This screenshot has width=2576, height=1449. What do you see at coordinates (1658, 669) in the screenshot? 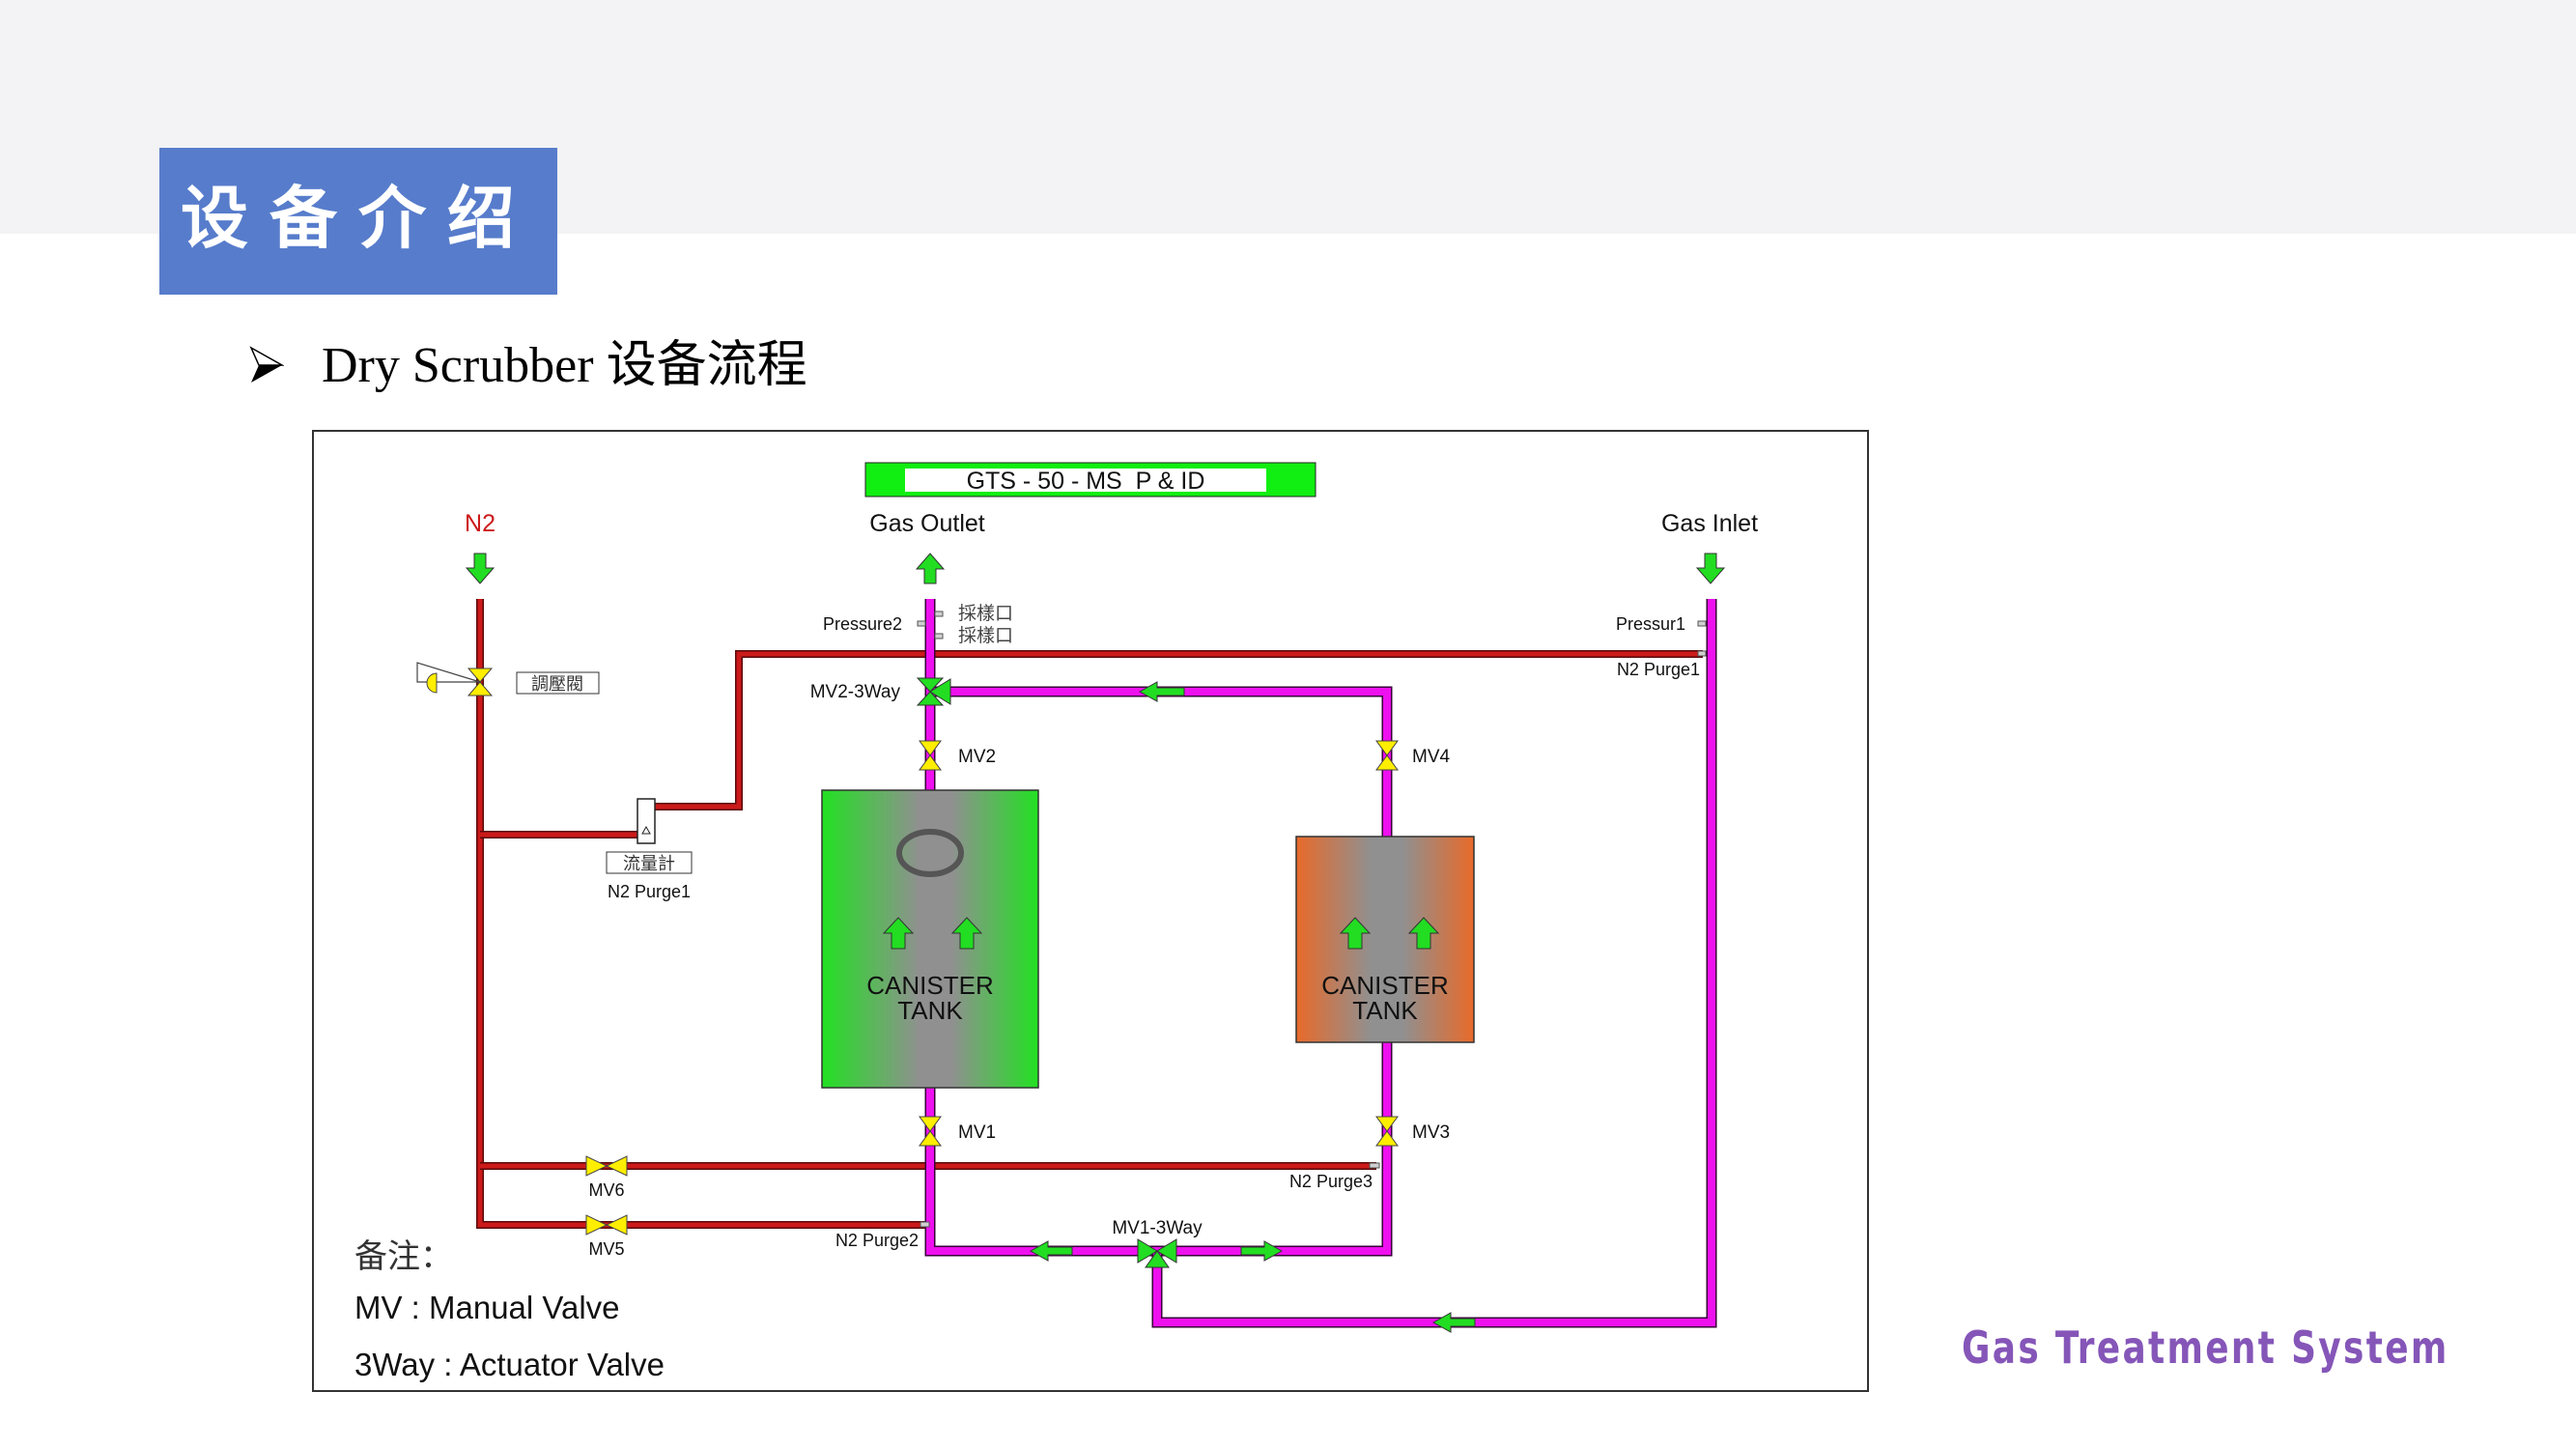
I see `n2-purge1-inlet-label: N2 Purge1` at bounding box center [1658, 669].